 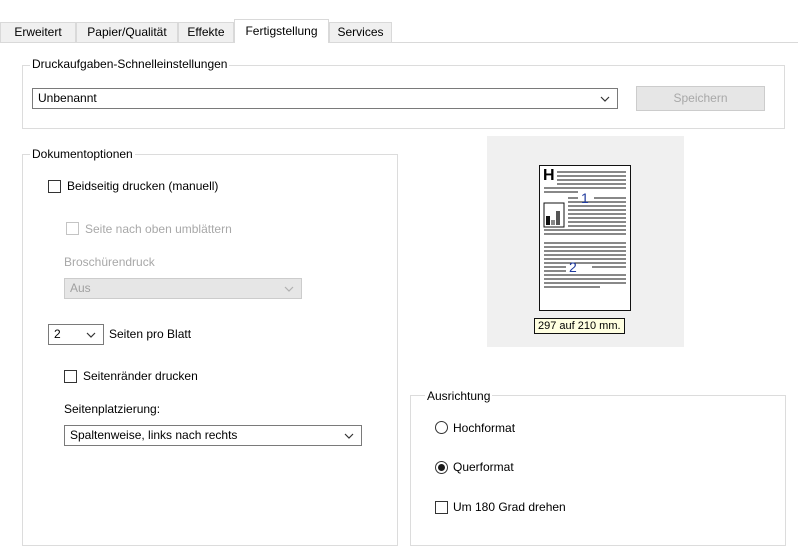 I want to click on booklet-combo: Aus, so click(x=183, y=288).